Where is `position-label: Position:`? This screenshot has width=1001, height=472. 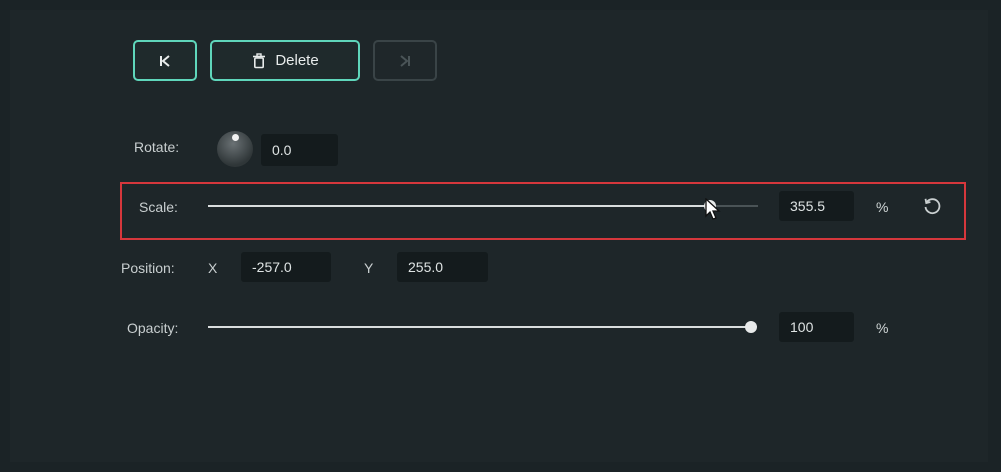
position-label: Position: is located at coordinates (148, 268).